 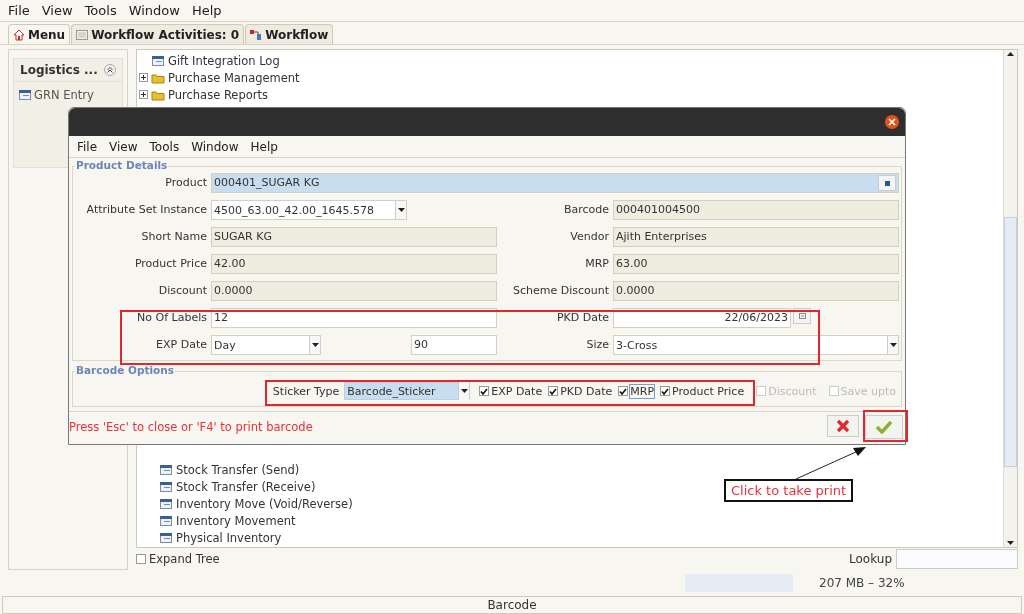 What do you see at coordinates (586, 391) in the screenshot?
I see `checkbox-label: PKD Date` at bounding box center [586, 391].